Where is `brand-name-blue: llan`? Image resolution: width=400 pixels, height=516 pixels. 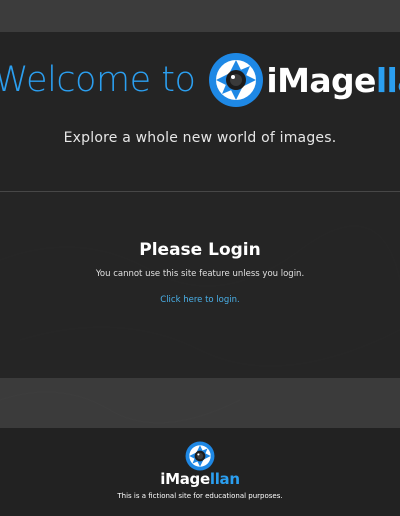 brand-name-blue: llan is located at coordinates (387, 80).